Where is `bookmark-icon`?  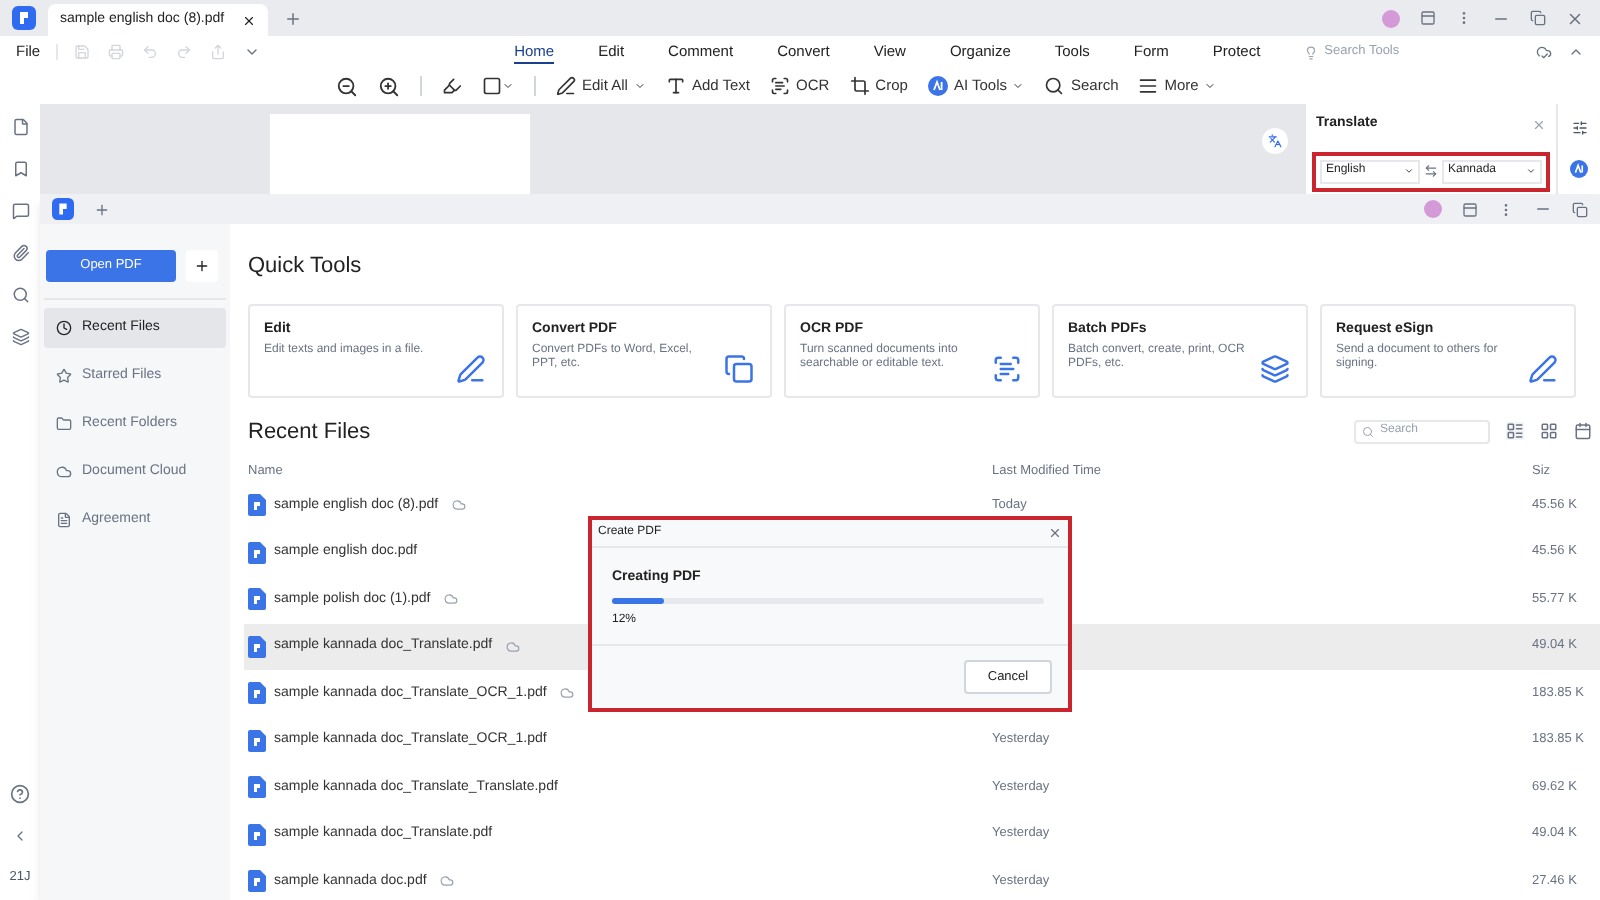
bookmark-icon is located at coordinates (20, 169).